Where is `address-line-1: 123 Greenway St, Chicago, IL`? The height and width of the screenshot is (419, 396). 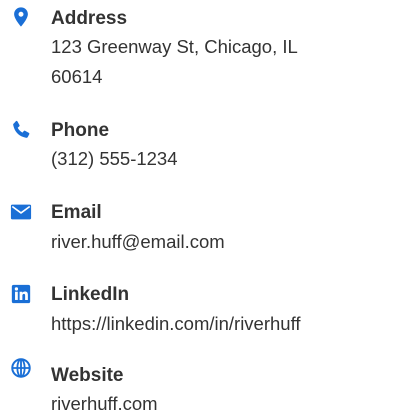 address-line-1: 123 Greenway St, Chicago, IL is located at coordinates (174, 46).